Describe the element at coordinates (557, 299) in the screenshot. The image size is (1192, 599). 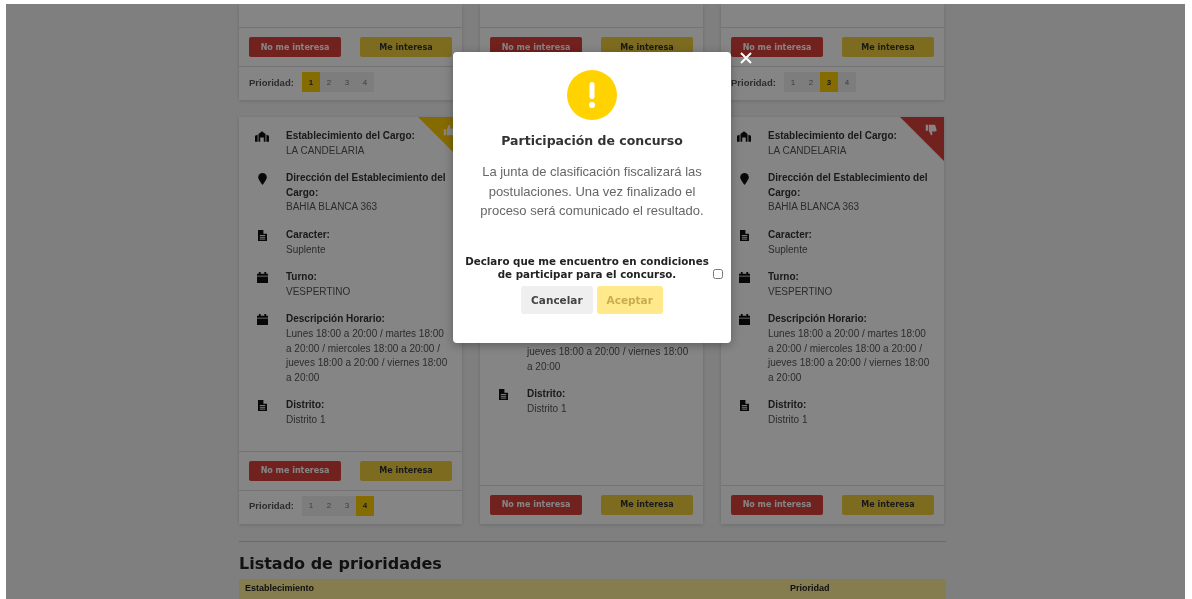
I see `cancel-button: Cancelar` at that location.